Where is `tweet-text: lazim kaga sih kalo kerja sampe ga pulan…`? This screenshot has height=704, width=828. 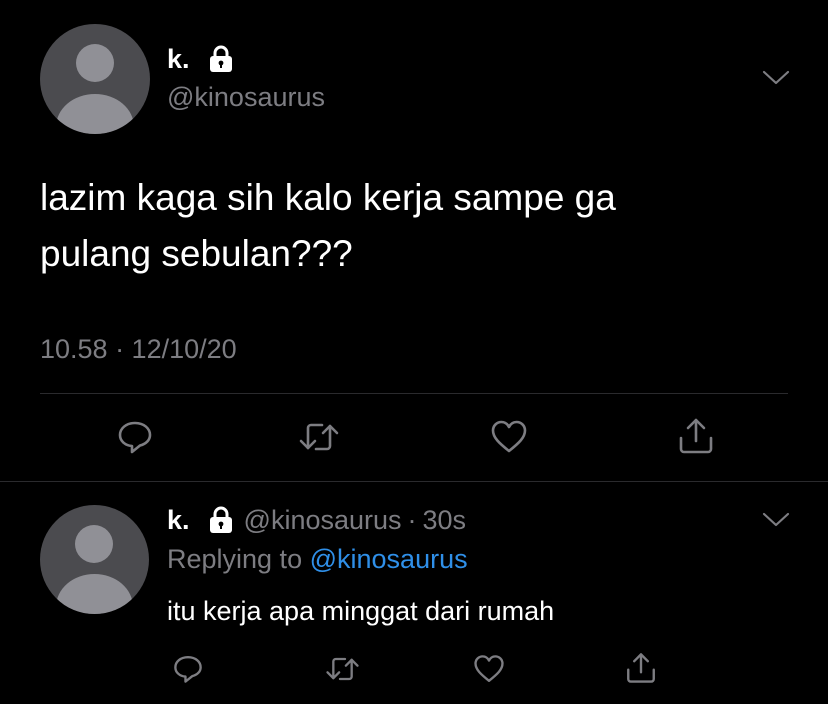 tweet-text: lazim kaga sih kalo kerja sampe ga pulan… is located at coordinates (328, 226).